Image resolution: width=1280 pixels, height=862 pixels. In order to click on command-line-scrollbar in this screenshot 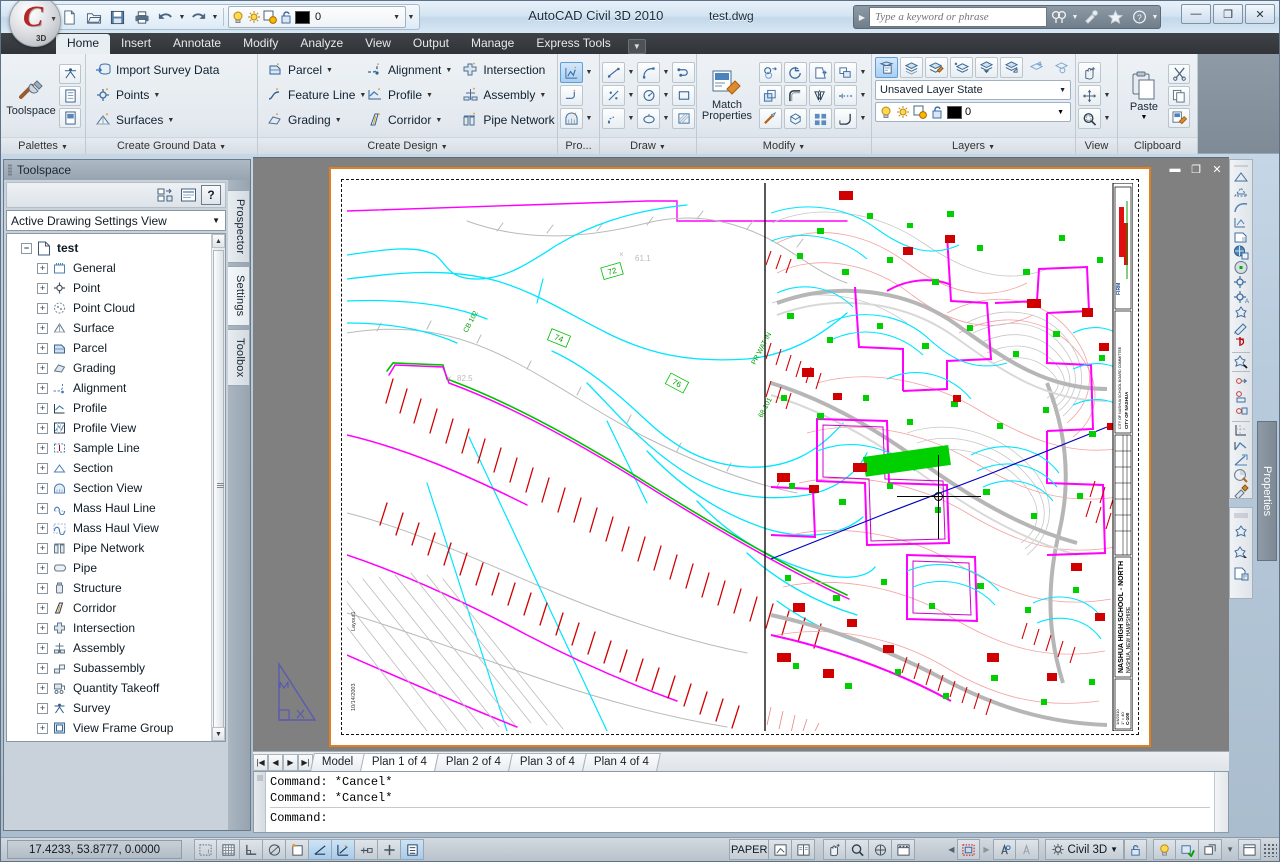, I will do `click(1221, 802)`.